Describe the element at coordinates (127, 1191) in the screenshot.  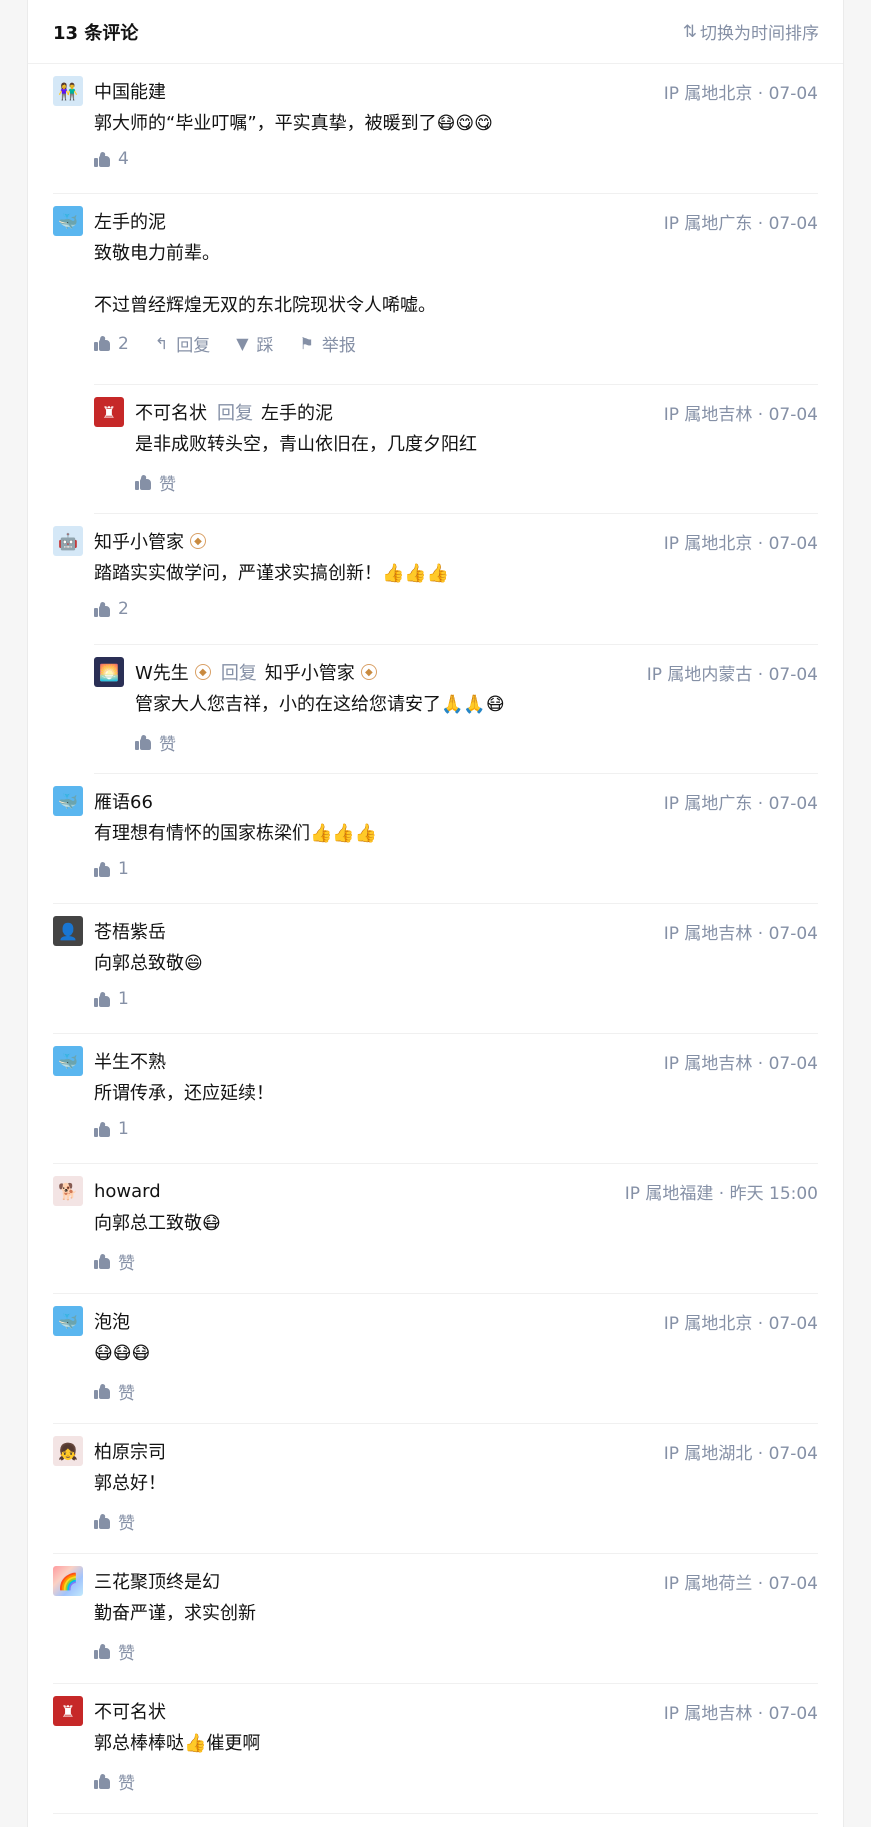
I see `comment-author: howard` at that location.